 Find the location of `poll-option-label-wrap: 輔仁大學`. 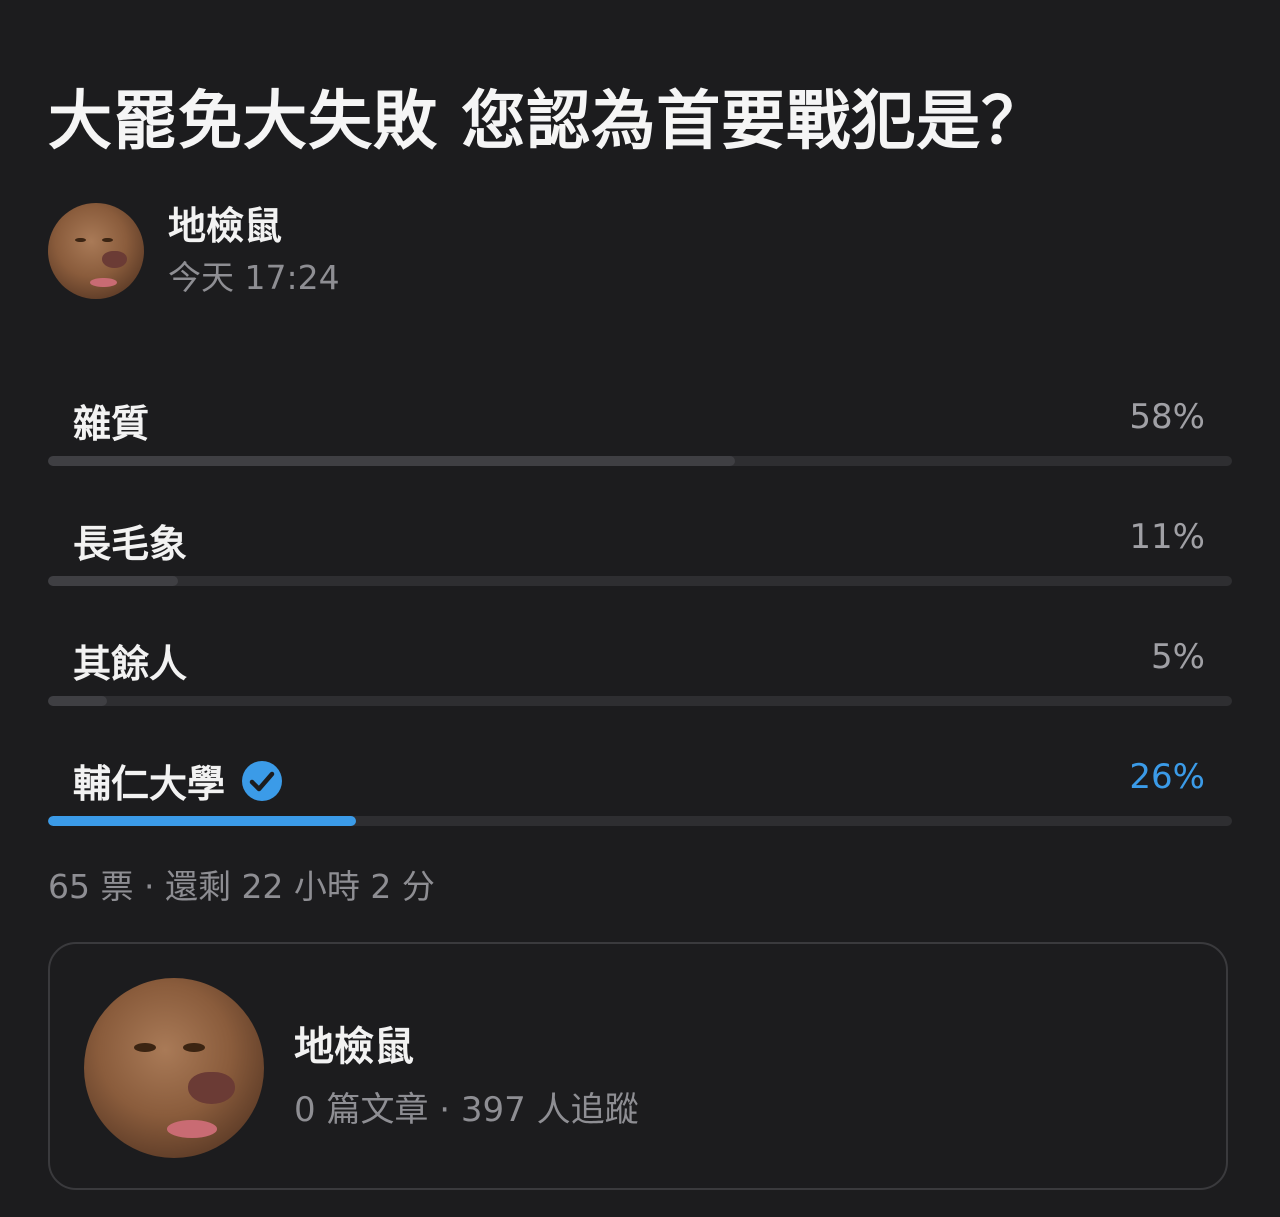

poll-option-label-wrap: 輔仁大學 is located at coordinates (178, 780).